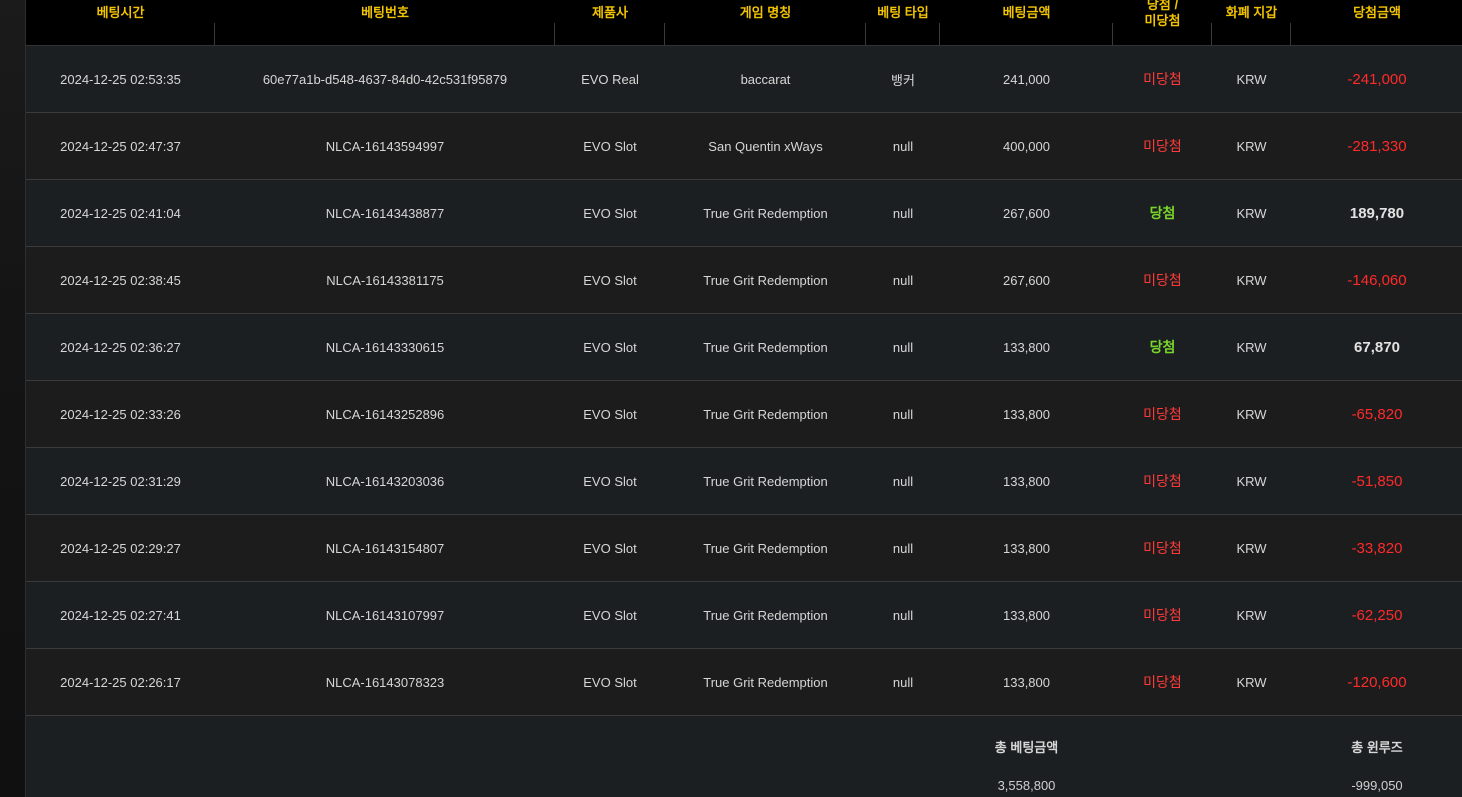 This screenshot has height=797, width=1462. What do you see at coordinates (385, 23) in the screenshot?
I see `col-header-bet-id: 베팅번호` at bounding box center [385, 23].